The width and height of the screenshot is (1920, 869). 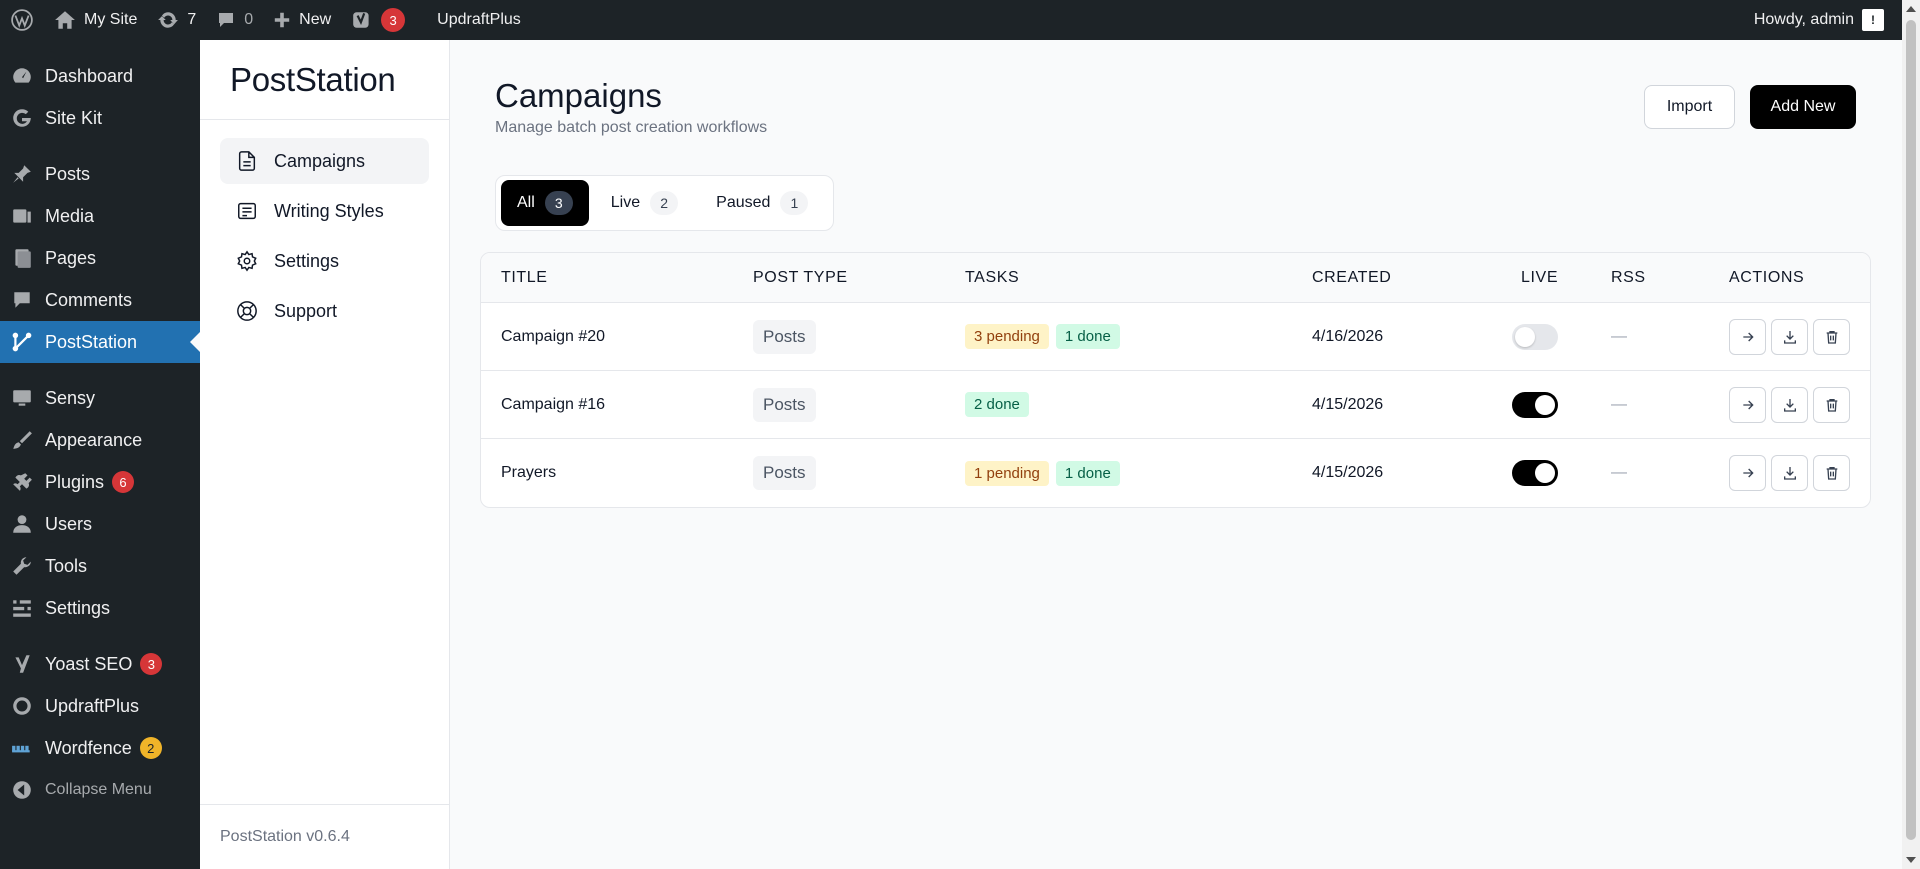 I want to click on media-icon, so click(x=22, y=216).